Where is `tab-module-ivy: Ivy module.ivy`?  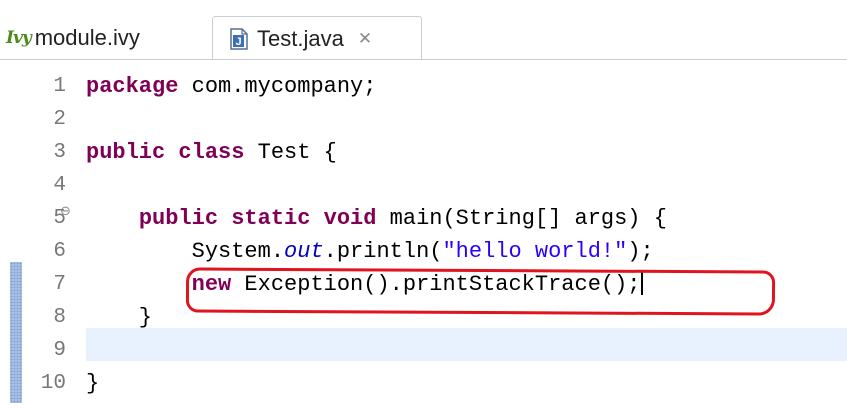 tab-module-ivy: Ivy module.ivy is located at coordinates (106, 38).